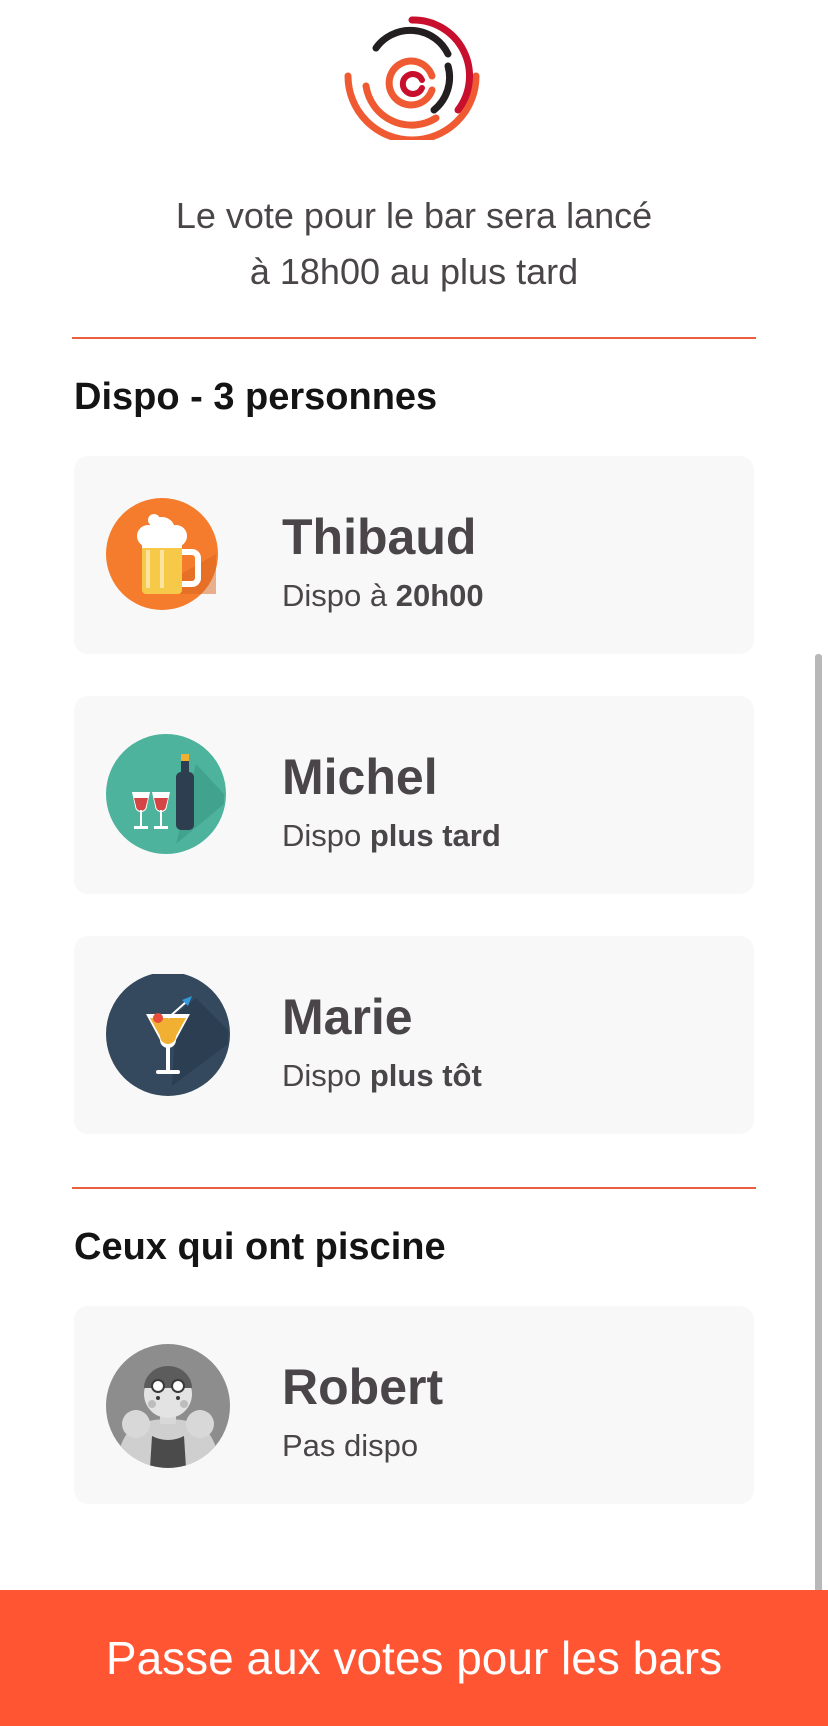  I want to click on person-card-robert: Robert Pas dispo, so click(414, 1405).